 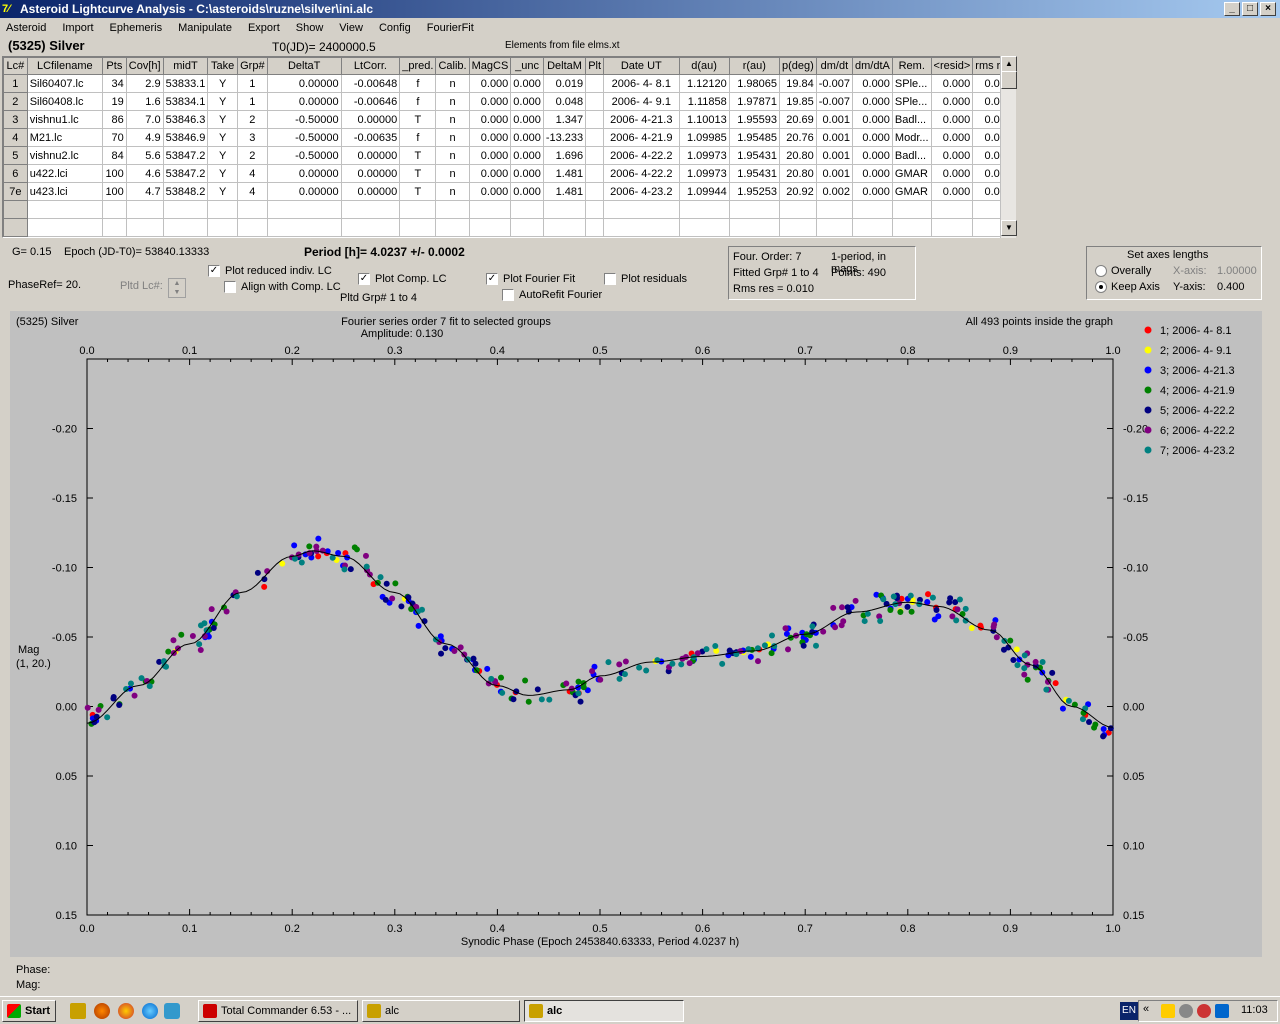 What do you see at coordinates (450, 28) in the screenshot?
I see `menu-fourierfit: FourierFit` at bounding box center [450, 28].